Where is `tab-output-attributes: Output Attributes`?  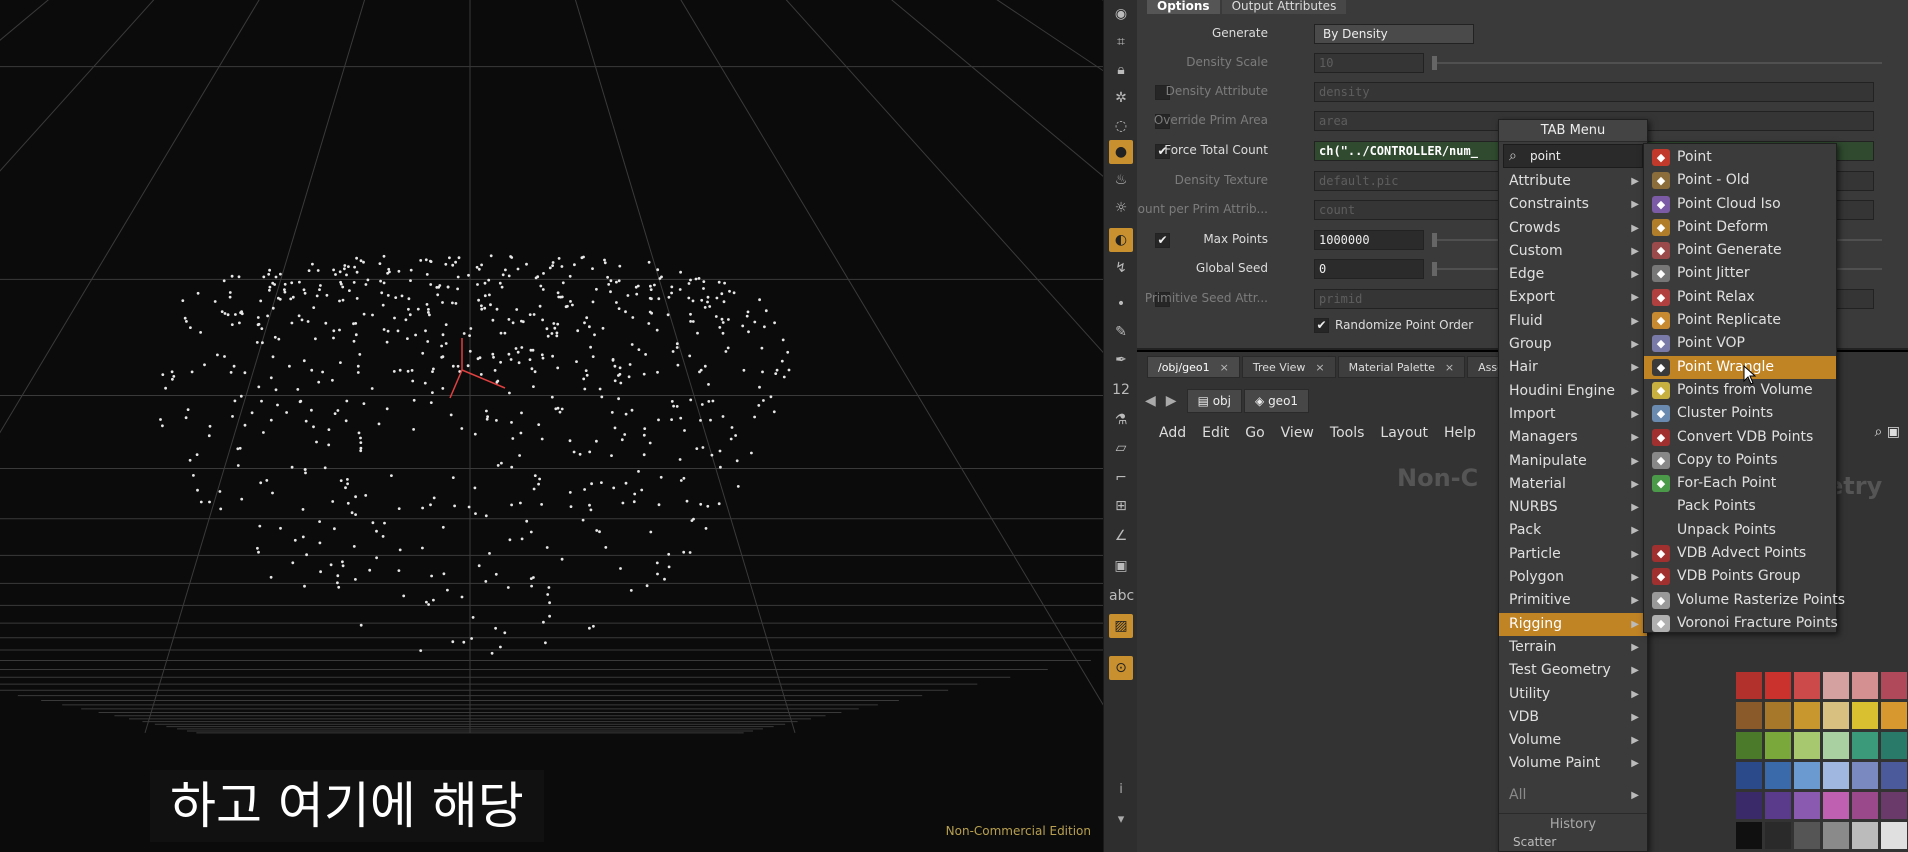
tab-output-attributes: Output Attributes is located at coordinates (1284, 7).